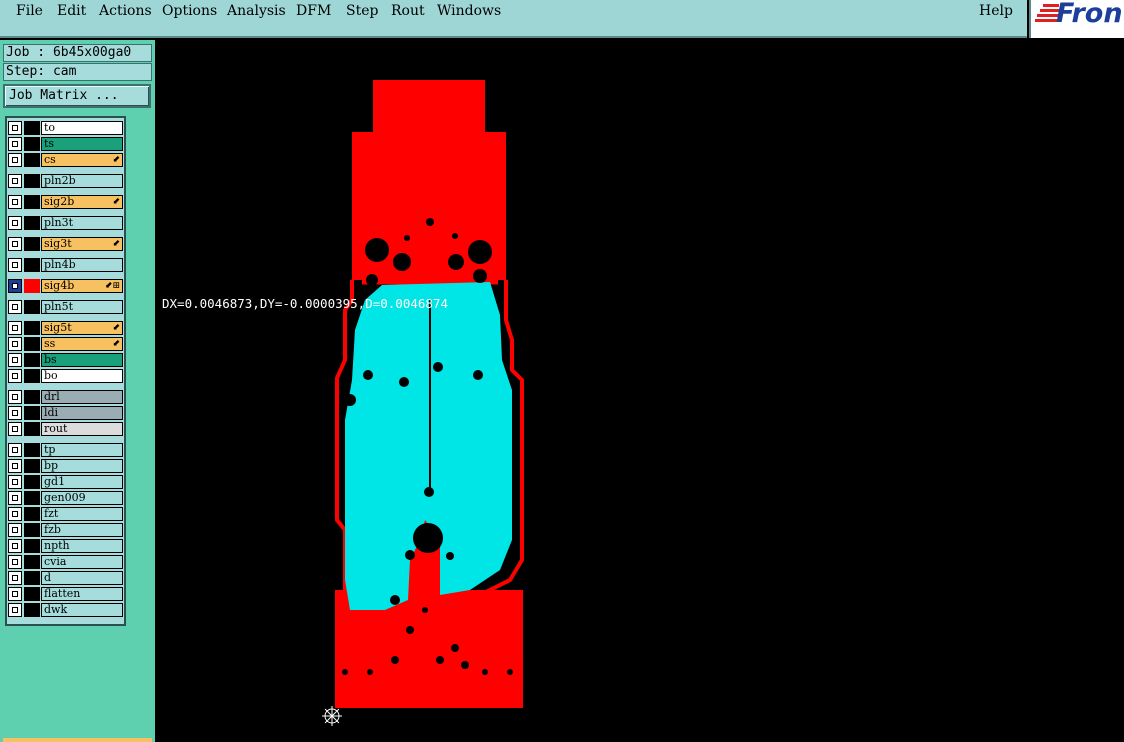  I want to click on layer-name: bo, so click(82, 376).